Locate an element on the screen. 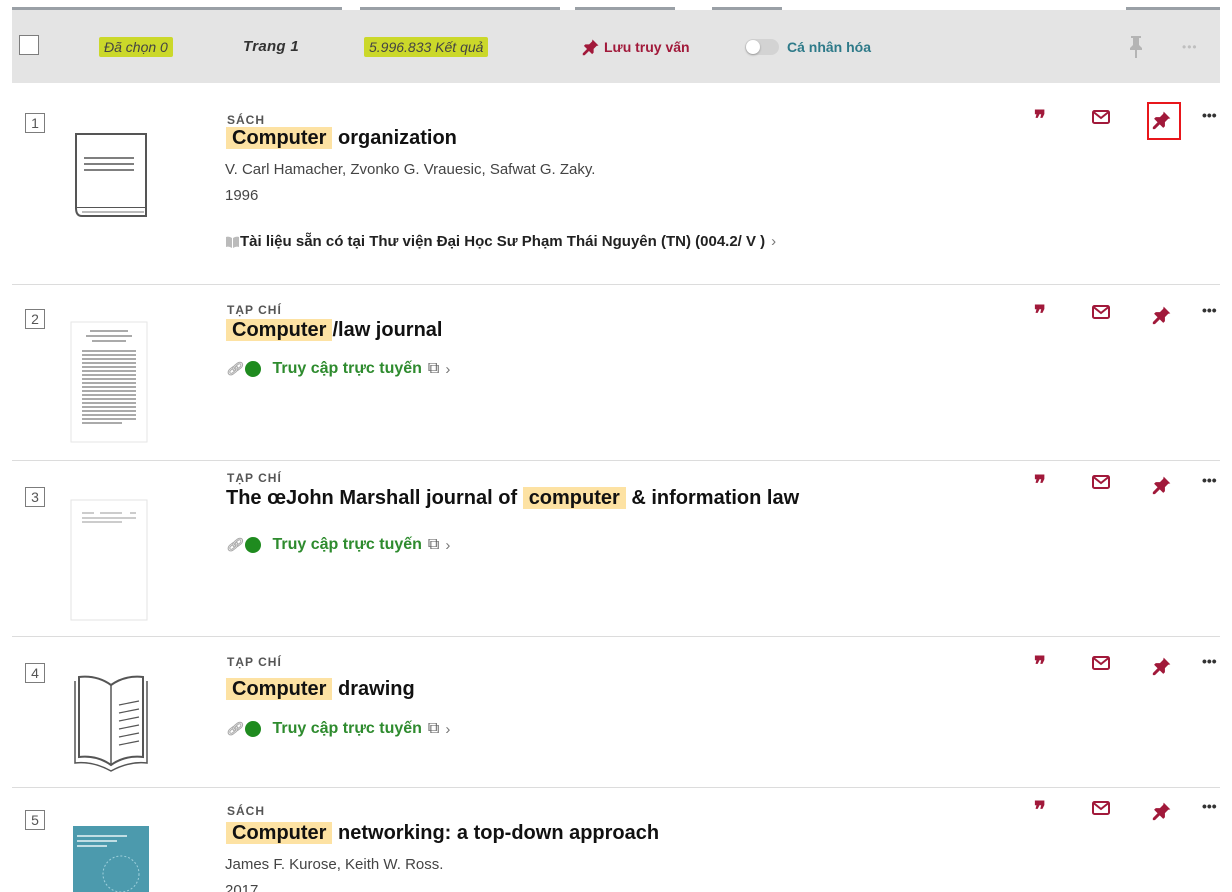  result-number: 5 is located at coordinates (35, 820).